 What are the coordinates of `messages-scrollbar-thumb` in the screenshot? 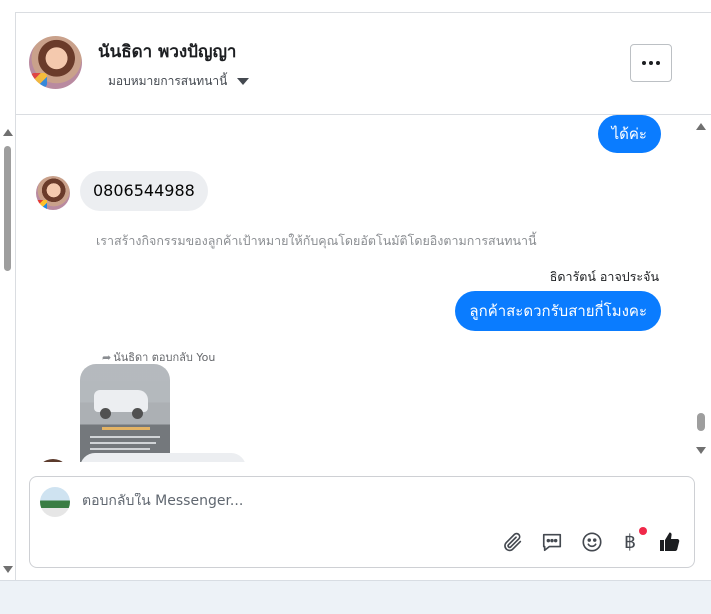 It's located at (701, 422).